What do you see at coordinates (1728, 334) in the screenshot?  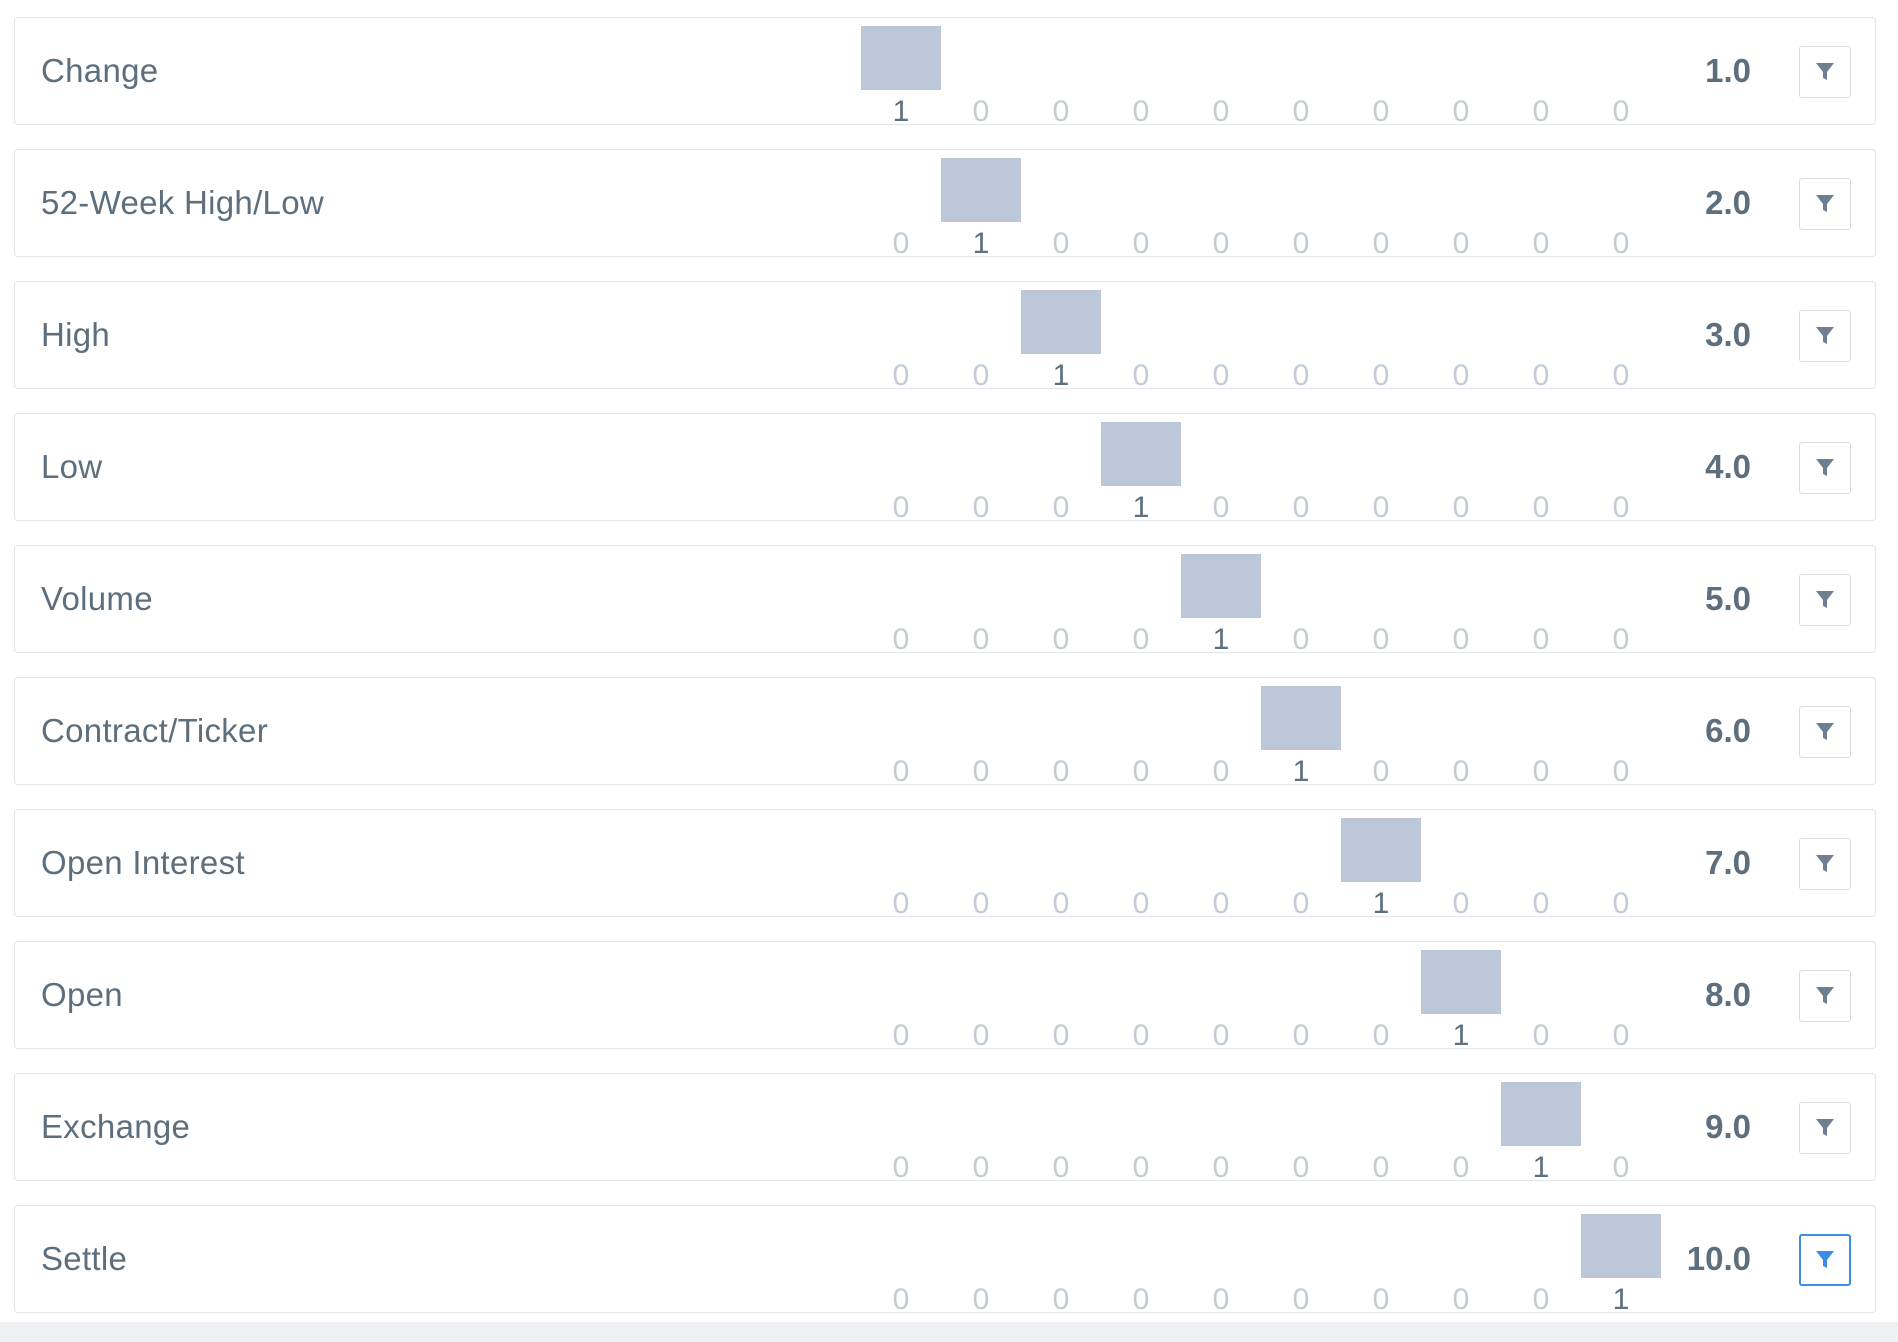 I see `feature-value: 3.0` at bounding box center [1728, 334].